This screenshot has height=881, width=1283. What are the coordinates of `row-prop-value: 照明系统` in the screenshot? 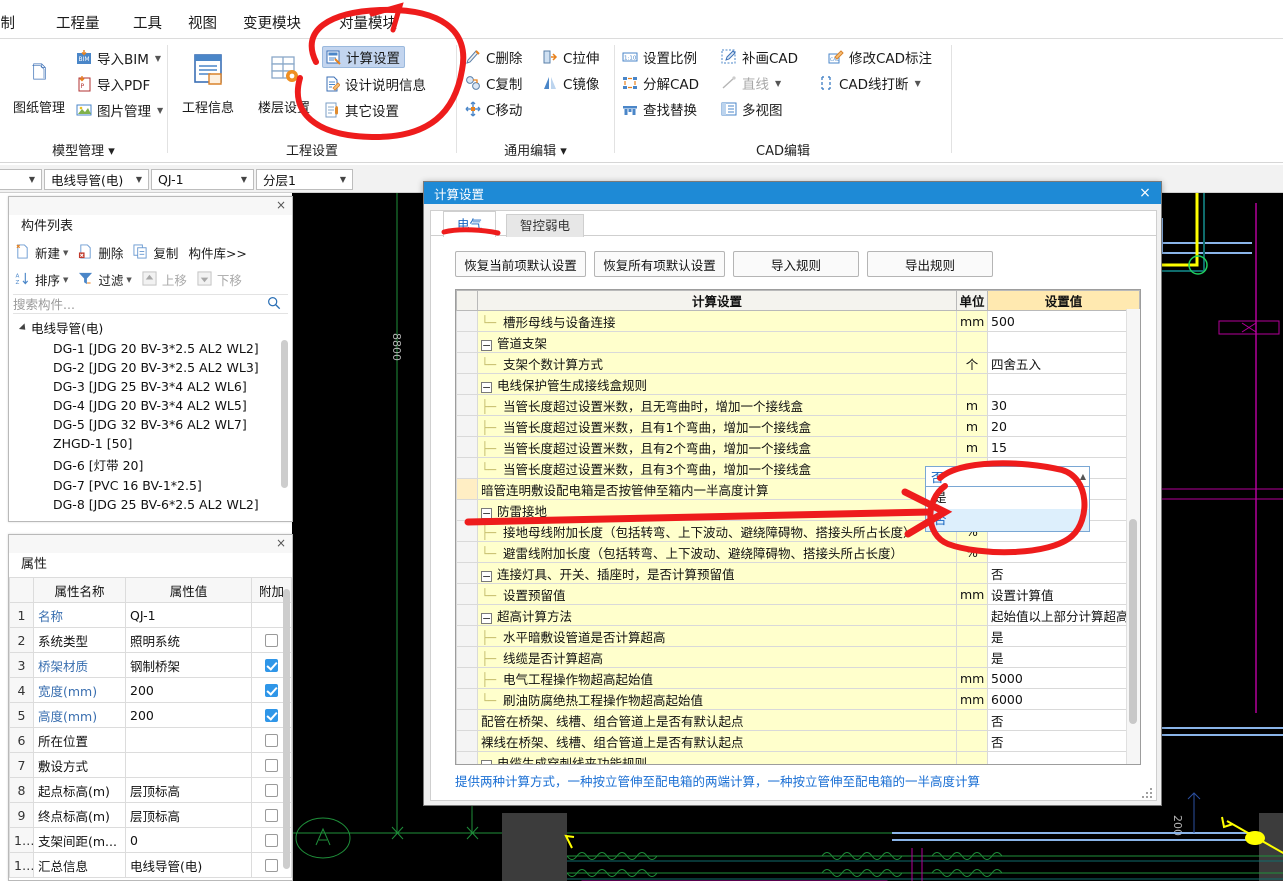 It's located at (188, 640).